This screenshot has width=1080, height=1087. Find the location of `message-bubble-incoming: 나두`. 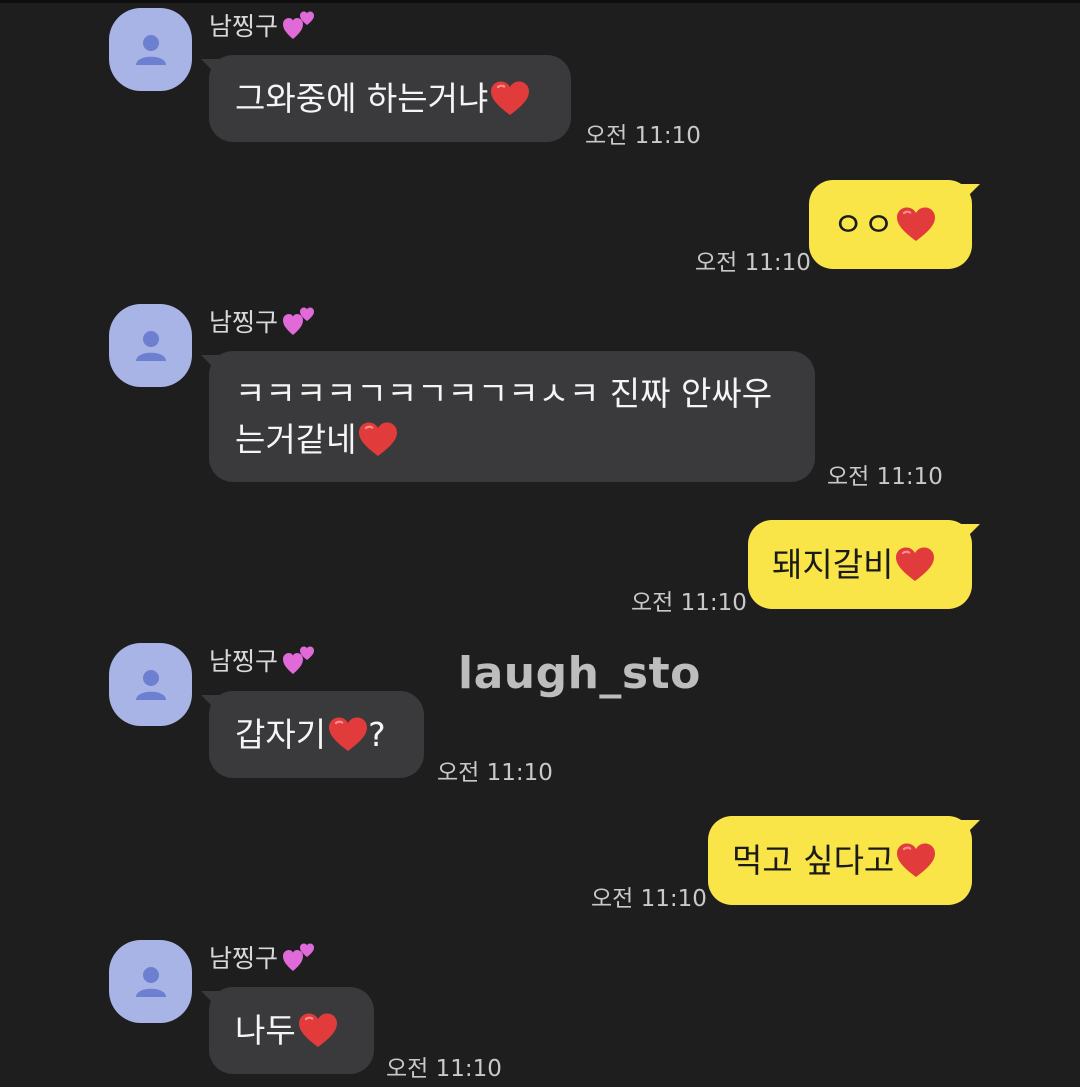

message-bubble-incoming: 나두 is located at coordinates (291, 1030).